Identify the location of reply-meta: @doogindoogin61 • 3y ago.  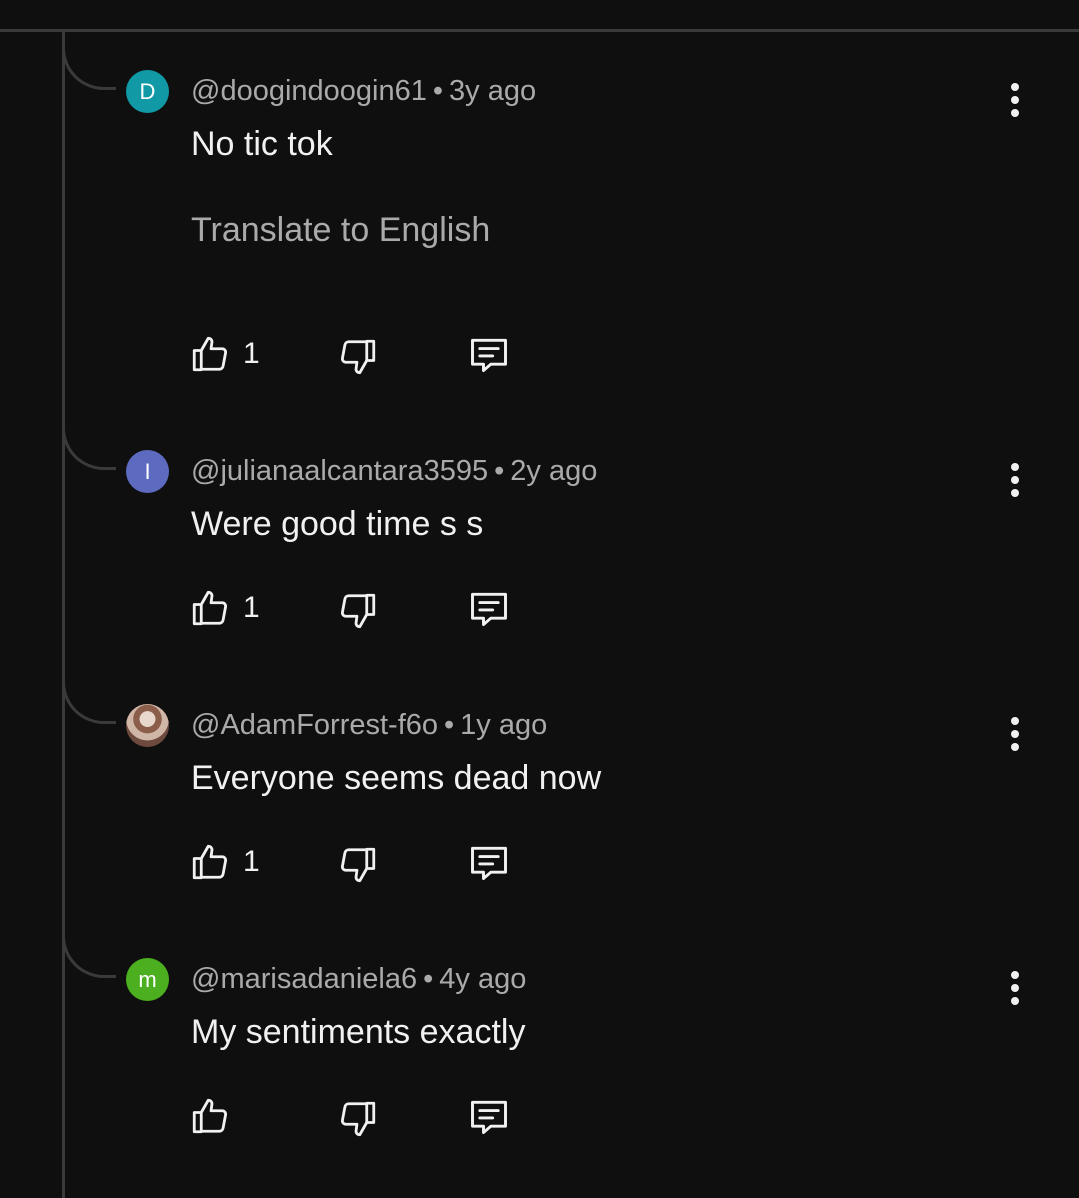
(363, 91).